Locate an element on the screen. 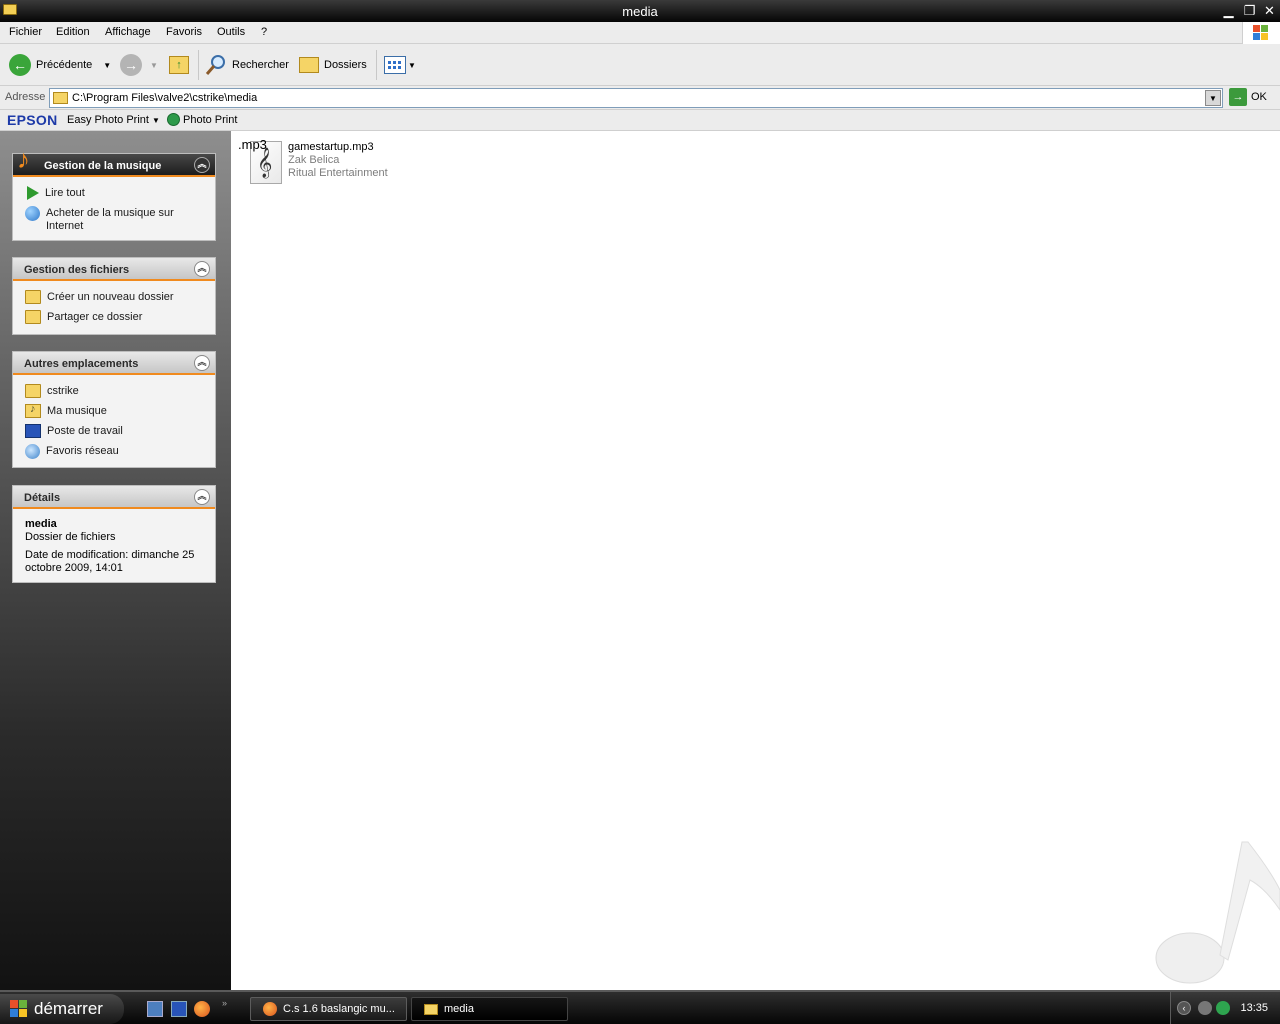  menu-outils: Outils is located at coordinates (231, 32).